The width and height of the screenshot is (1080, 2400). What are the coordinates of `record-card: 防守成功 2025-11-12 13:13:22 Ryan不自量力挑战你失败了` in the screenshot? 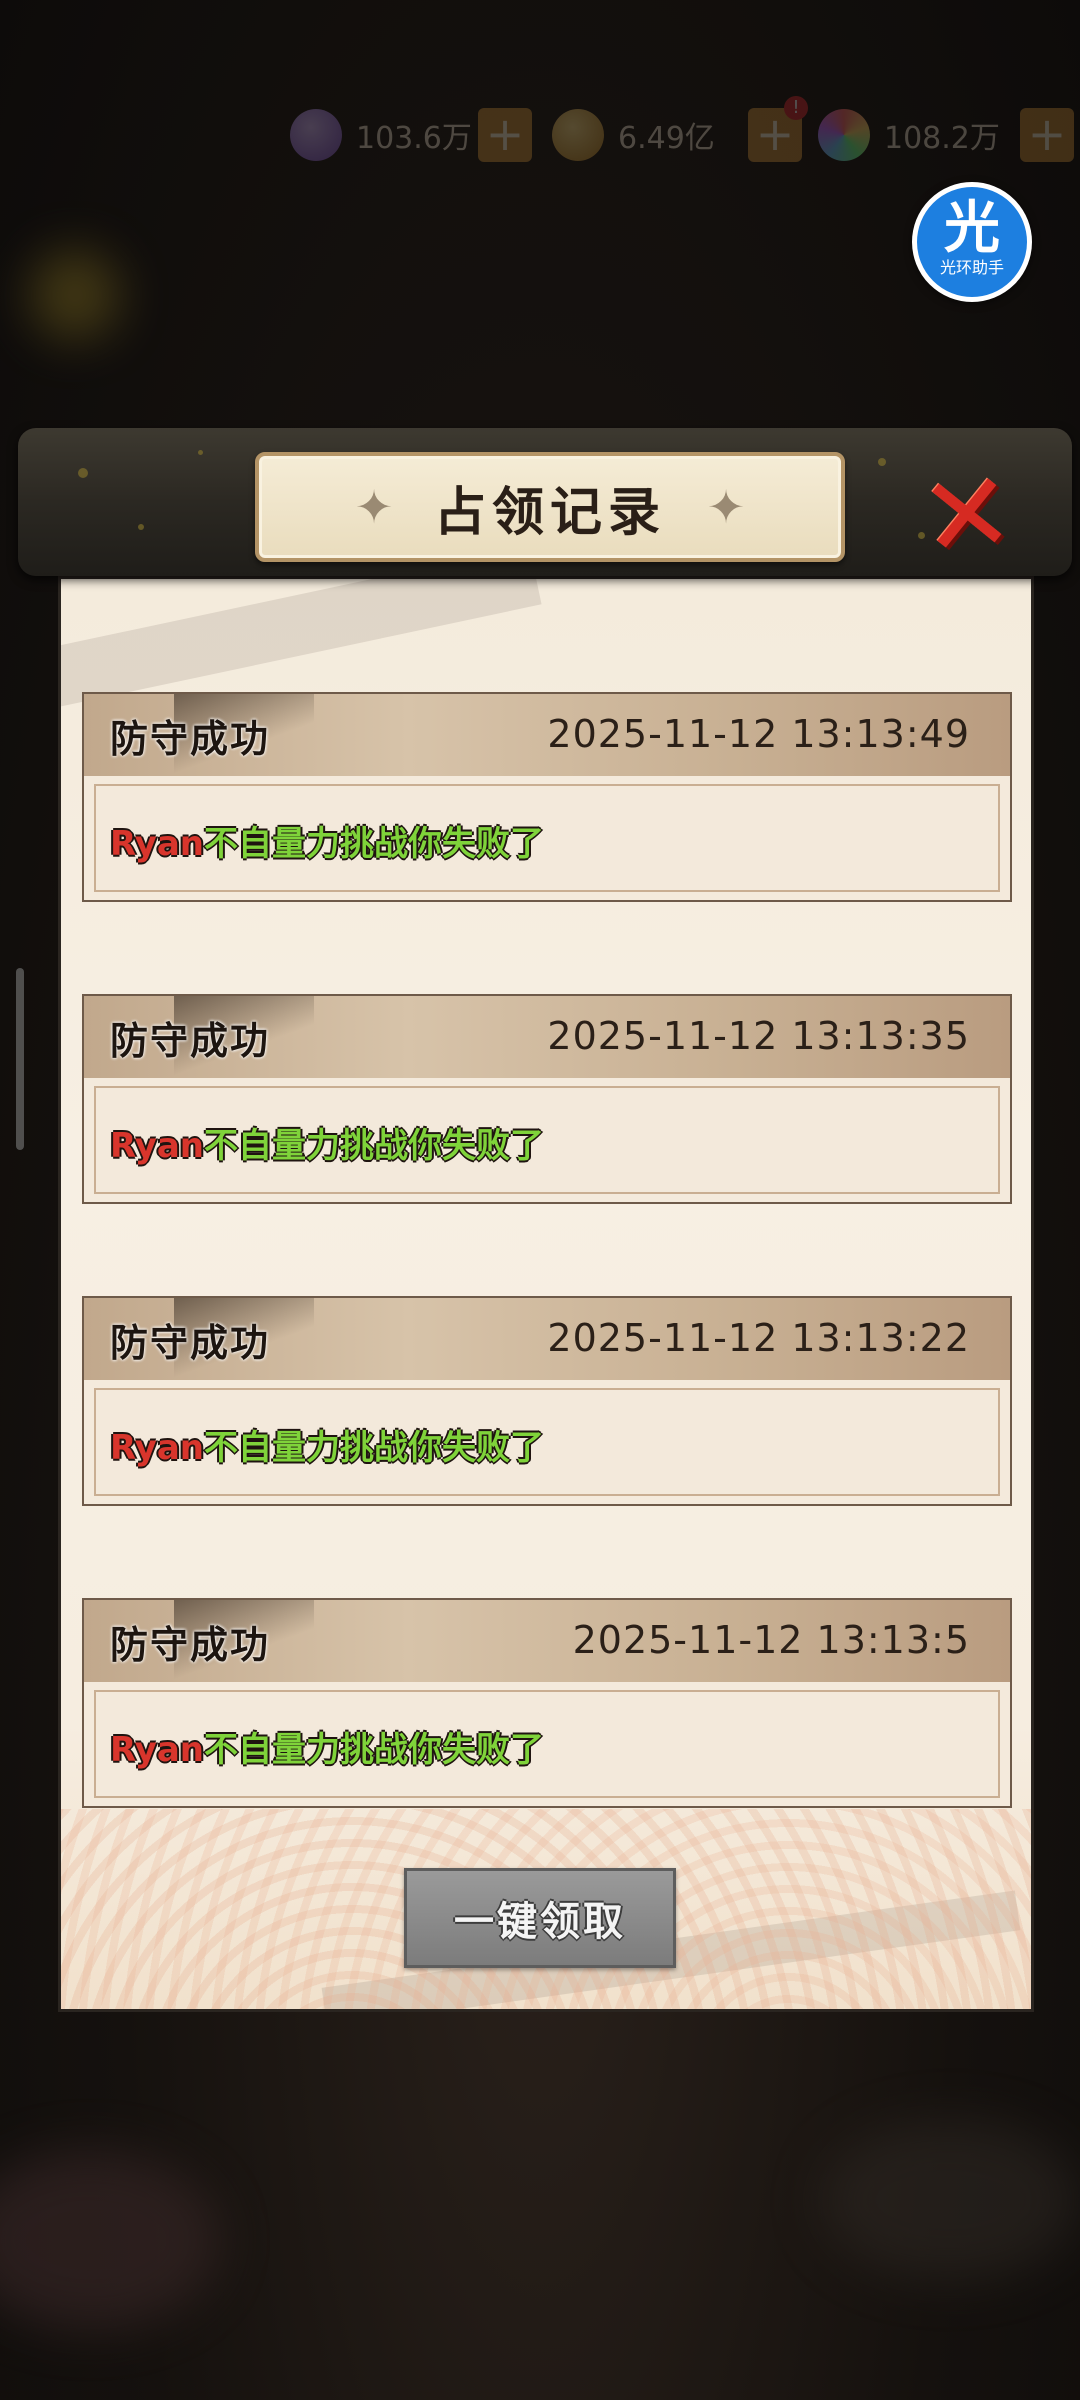 It's located at (547, 1401).